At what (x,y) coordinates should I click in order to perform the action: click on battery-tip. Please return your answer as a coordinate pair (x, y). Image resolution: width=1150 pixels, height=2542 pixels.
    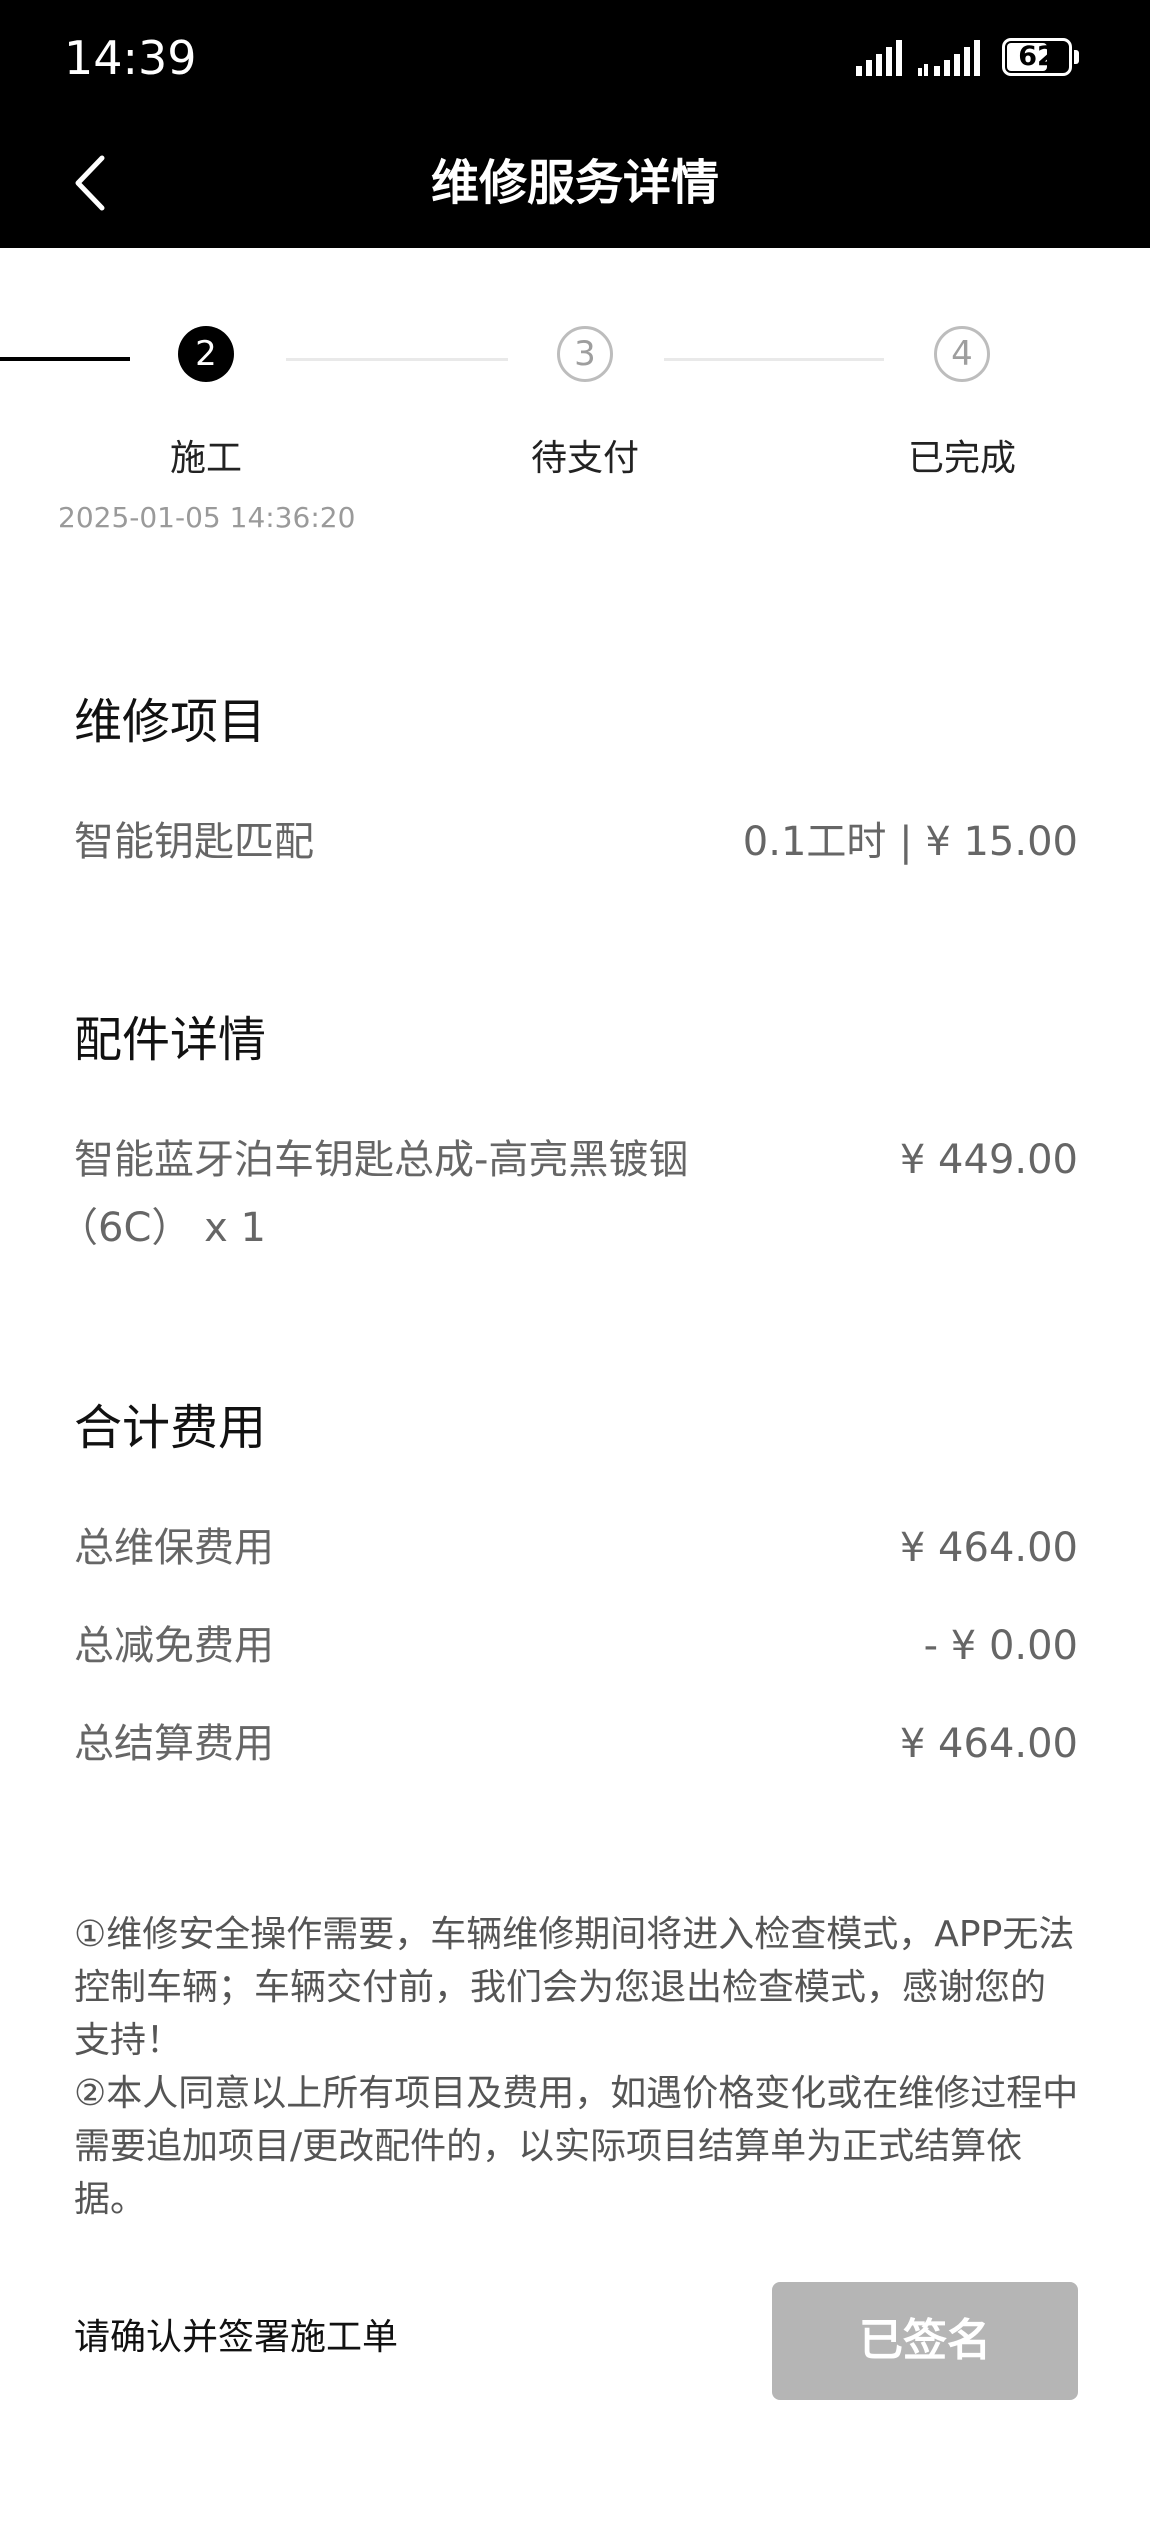
    Looking at the image, I should click on (1076, 57).